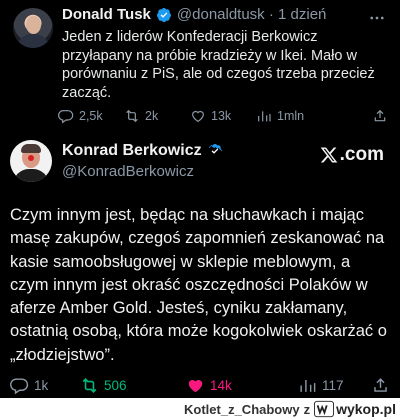 Image resolution: width=400 pixels, height=420 pixels. What do you see at coordinates (128, 171) in the screenshot?
I see `author-handle: @KonradBerkowicz` at bounding box center [128, 171].